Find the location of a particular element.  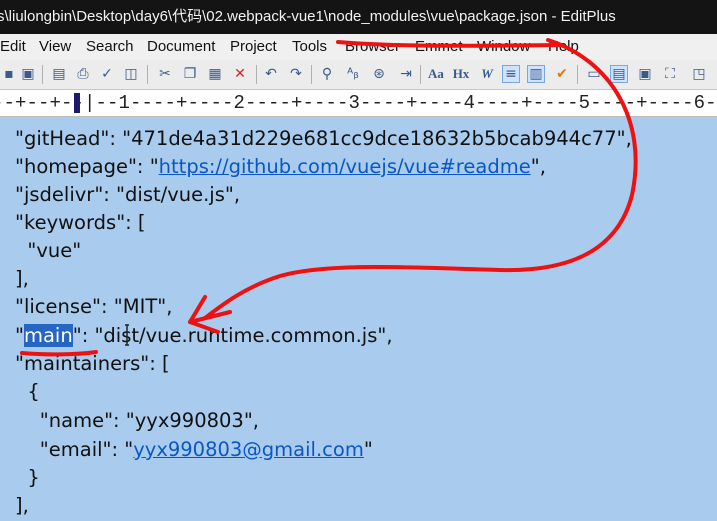

text-cursor-icon is located at coordinates (127, 335).